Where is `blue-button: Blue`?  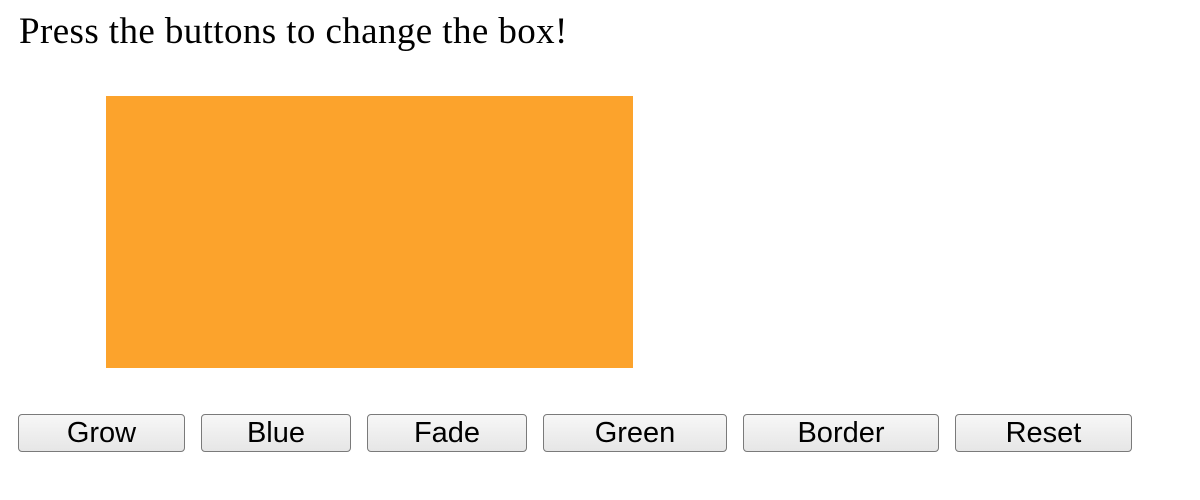 blue-button: Blue is located at coordinates (276, 433).